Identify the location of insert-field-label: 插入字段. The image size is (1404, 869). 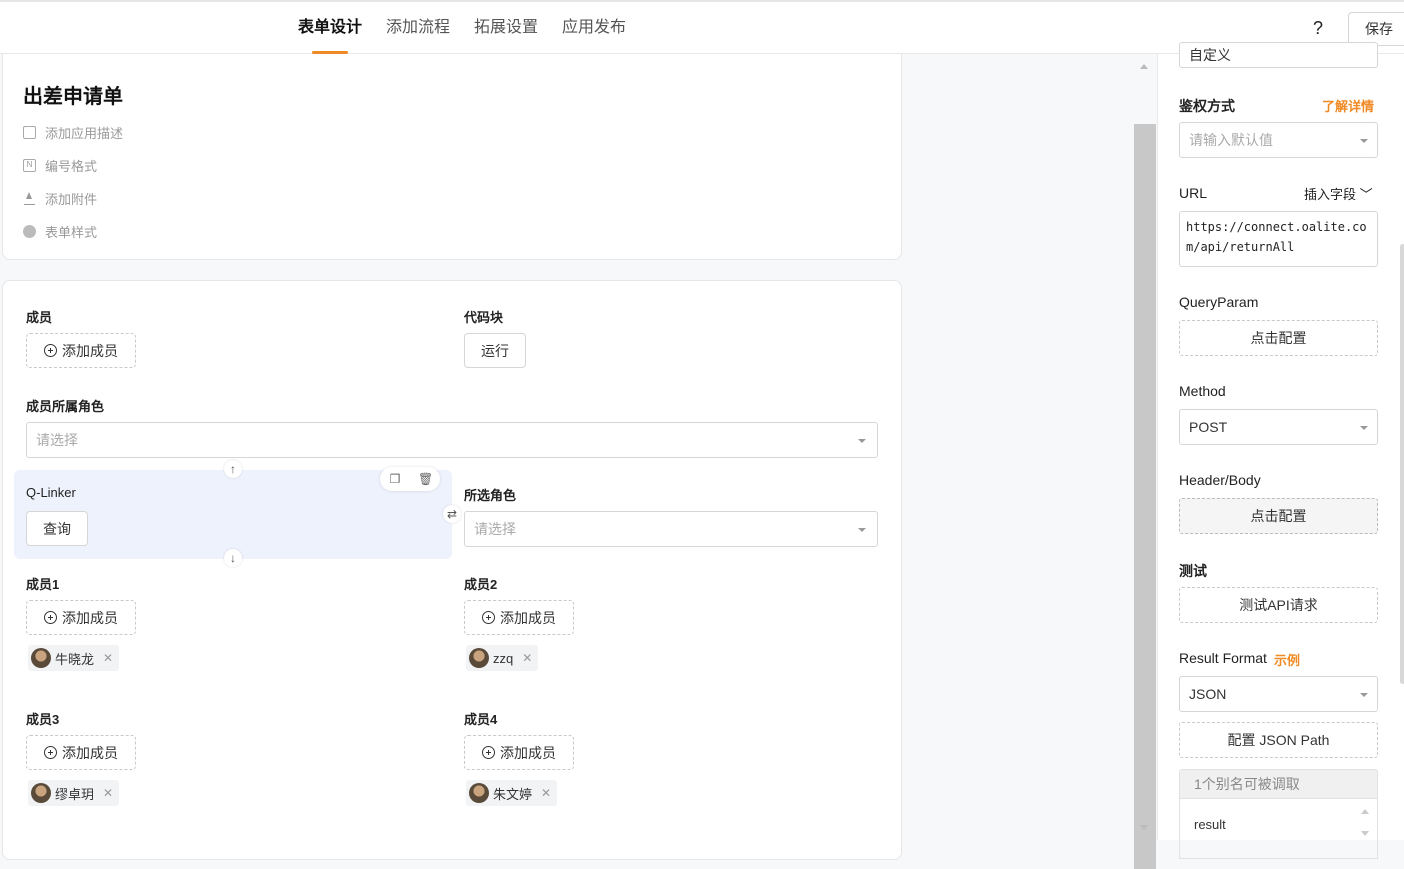
(1330, 194).